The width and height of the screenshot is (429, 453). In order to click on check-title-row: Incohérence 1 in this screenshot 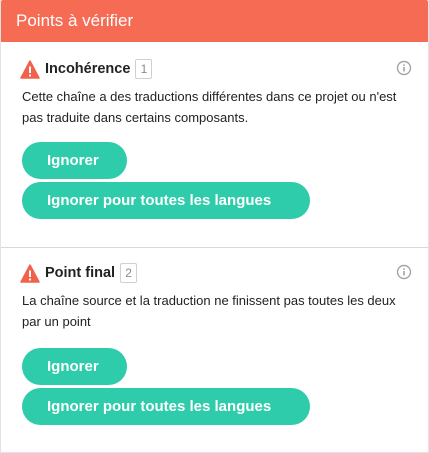, I will do `click(217, 69)`.